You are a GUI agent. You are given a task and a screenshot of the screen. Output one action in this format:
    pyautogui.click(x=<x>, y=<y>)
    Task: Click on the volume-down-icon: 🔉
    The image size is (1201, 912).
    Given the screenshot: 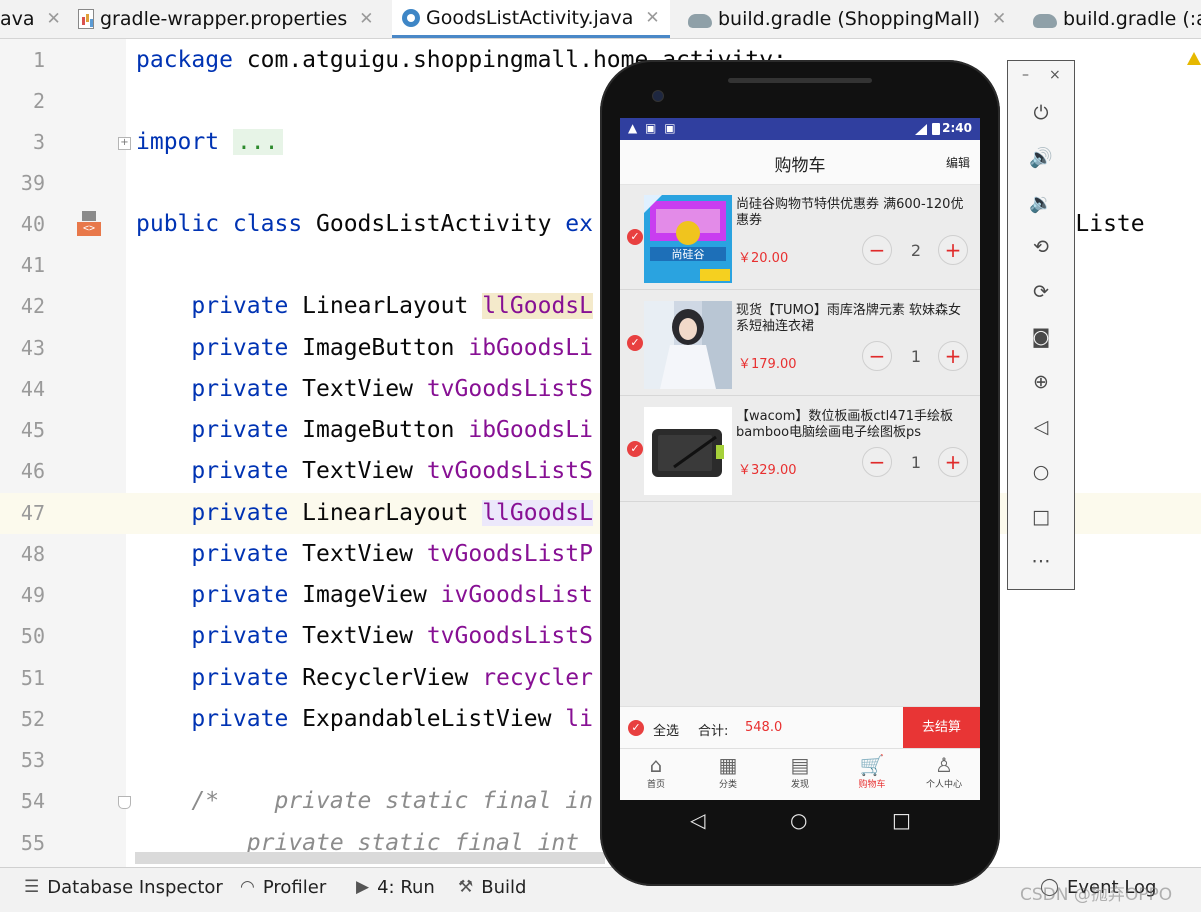 What is the action you would take?
    pyautogui.click(x=1041, y=203)
    